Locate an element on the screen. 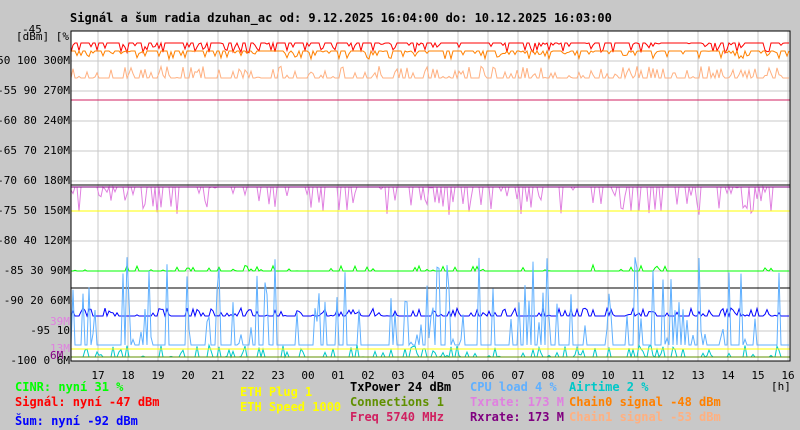 The image size is (800, 430). legend-txrate: Txrate: 173 M is located at coordinates (517, 402).